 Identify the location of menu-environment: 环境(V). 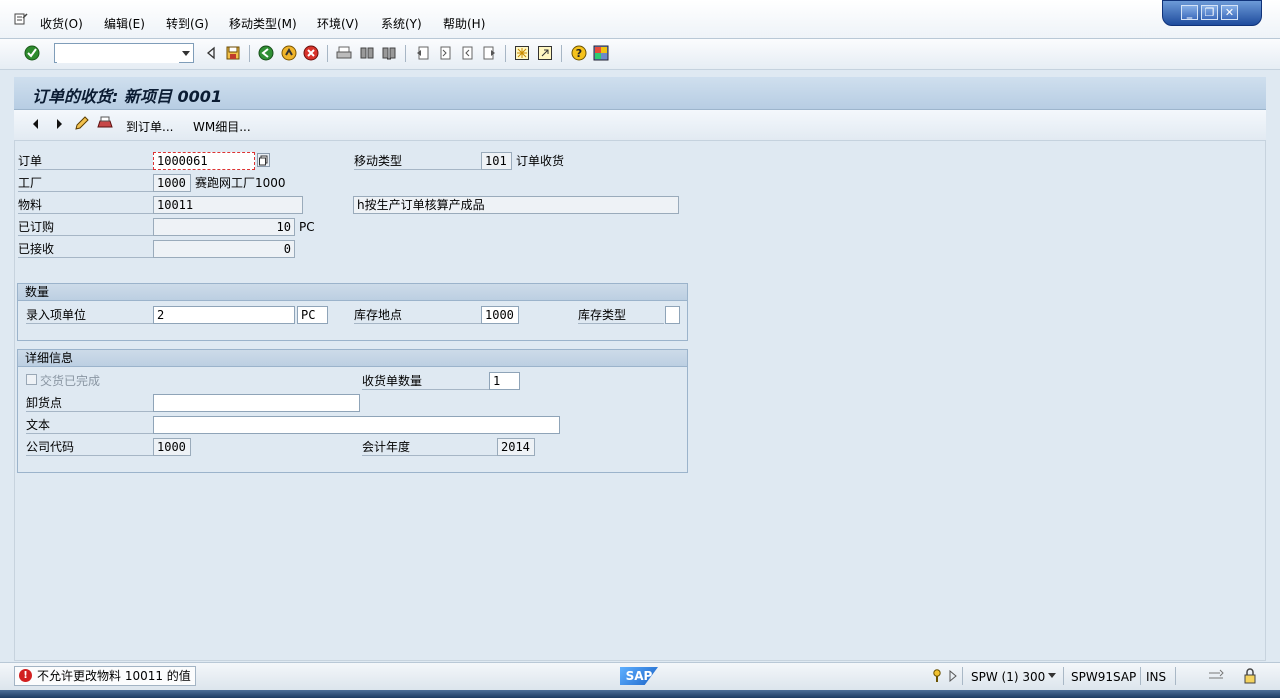
(338, 23).